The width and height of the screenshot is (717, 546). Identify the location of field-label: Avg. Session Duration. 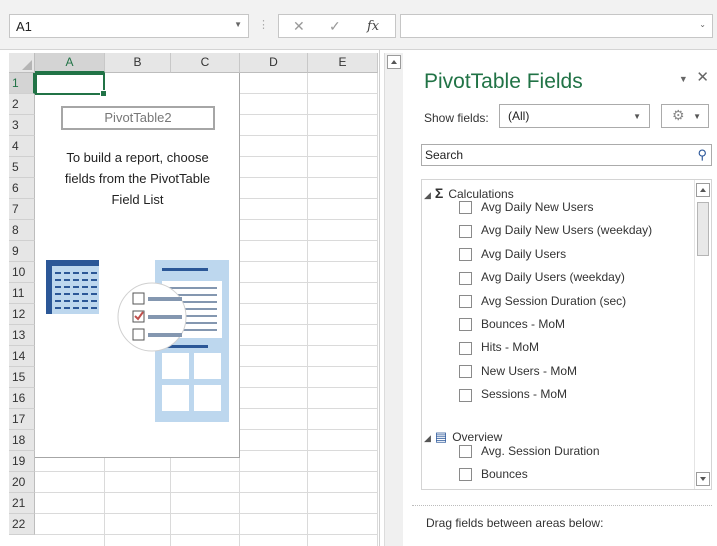
(540, 450).